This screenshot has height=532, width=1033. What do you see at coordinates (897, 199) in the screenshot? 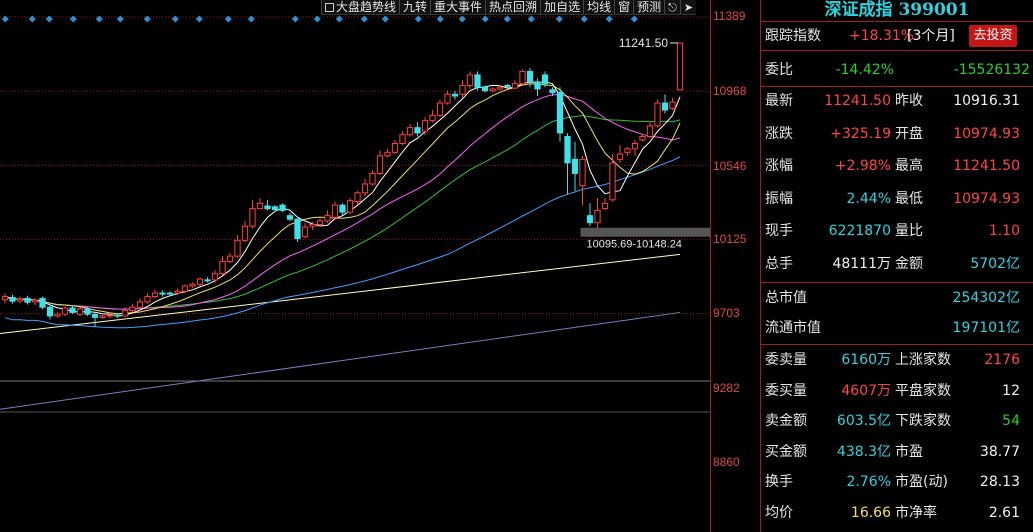
I see `quote-row: 振幅 2.44% 最低 10974.93` at bounding box center [897, 199].